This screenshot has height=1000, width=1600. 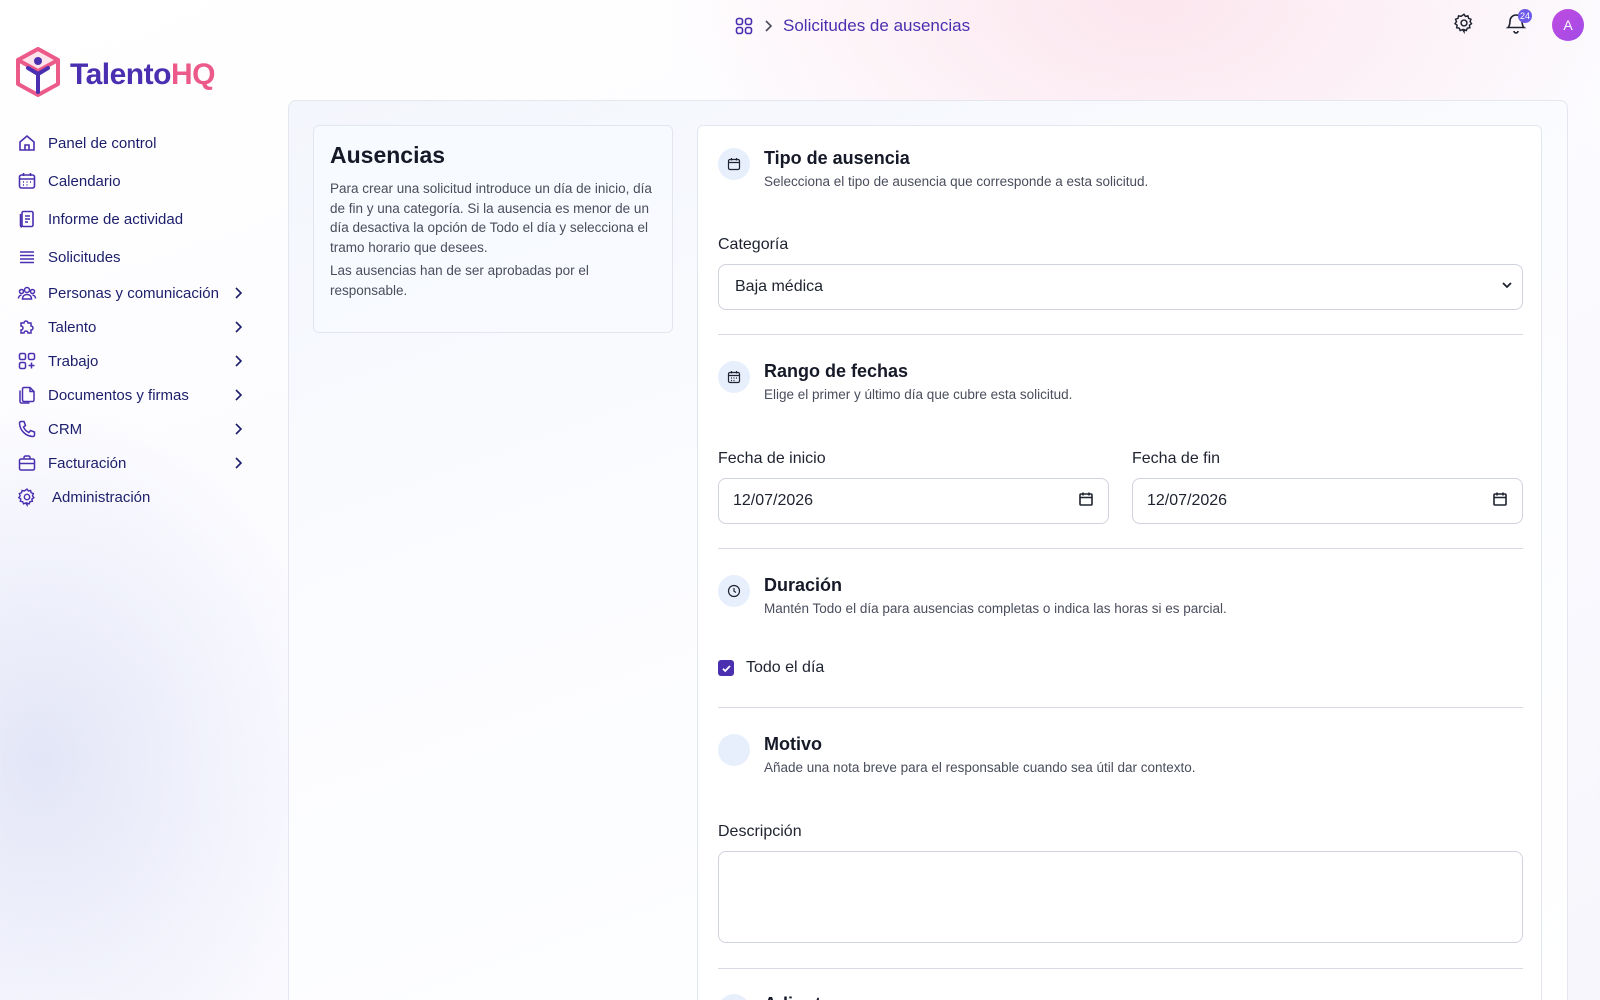 I want to click on report-icon, so click(x=27, y=219).